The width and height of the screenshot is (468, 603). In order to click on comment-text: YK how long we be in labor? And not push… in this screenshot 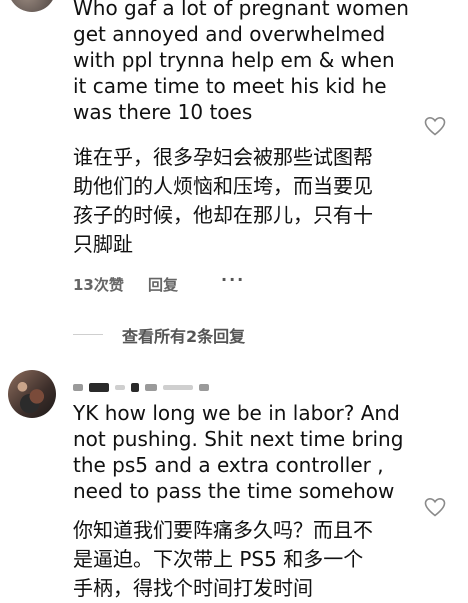, I will do `click(238, 452)`.